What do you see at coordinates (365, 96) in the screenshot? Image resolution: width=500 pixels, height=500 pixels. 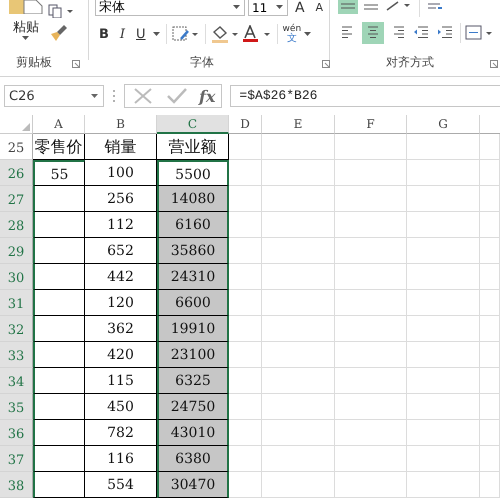 I see `formula-field: =$A$26*B26` at bounding box center [365, 96].